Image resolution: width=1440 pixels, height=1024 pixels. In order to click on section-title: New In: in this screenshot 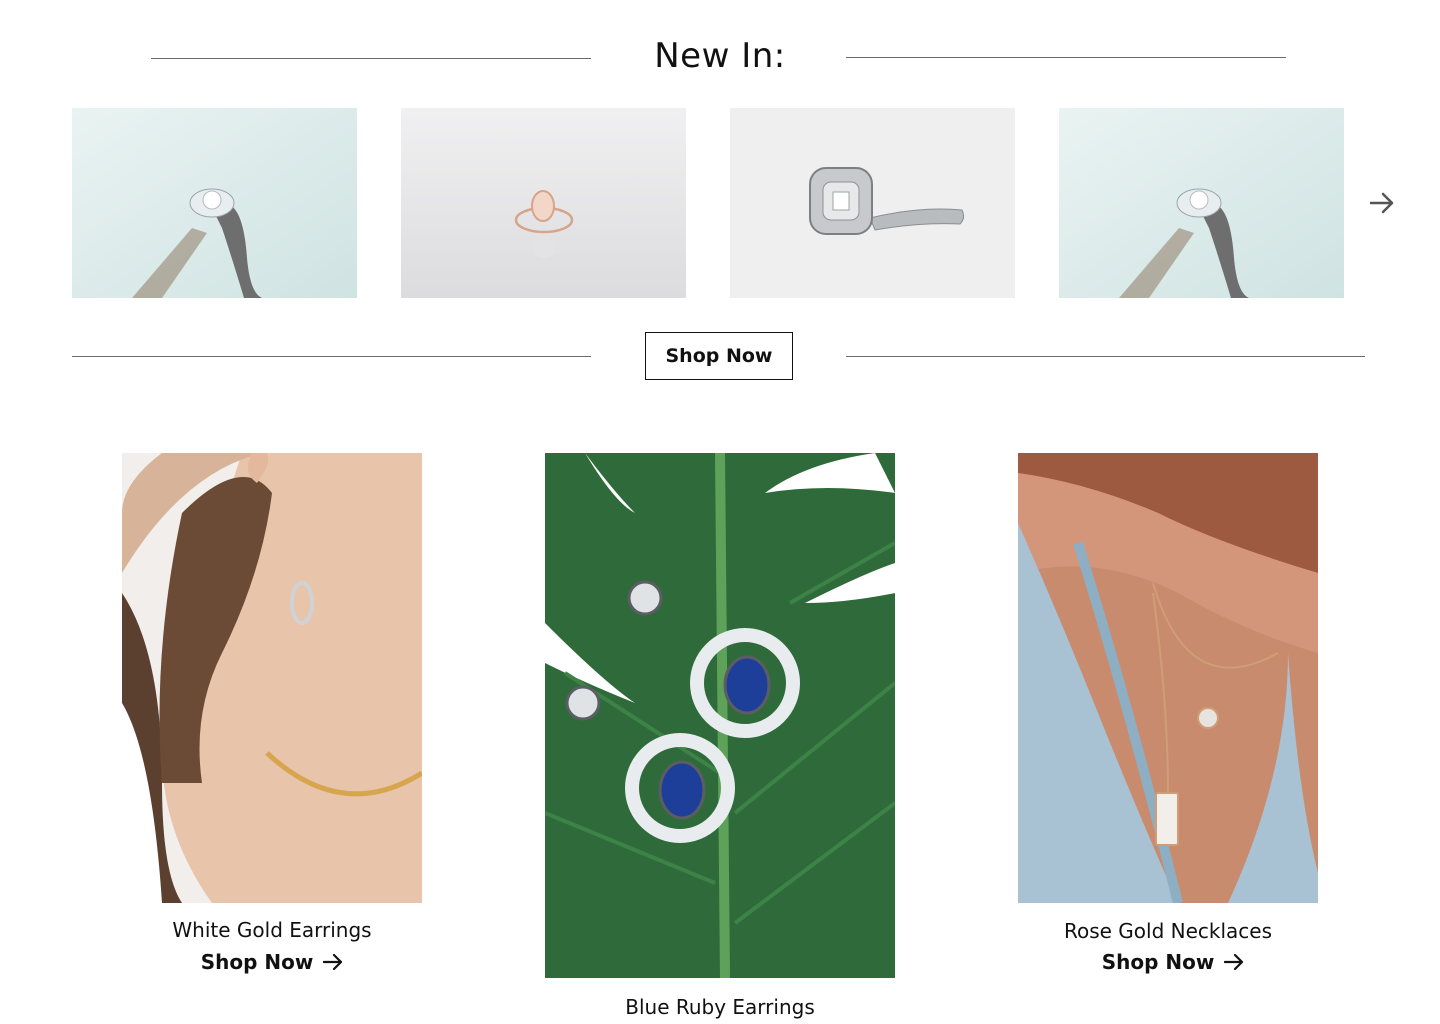, I will do `click(720, 56)`.